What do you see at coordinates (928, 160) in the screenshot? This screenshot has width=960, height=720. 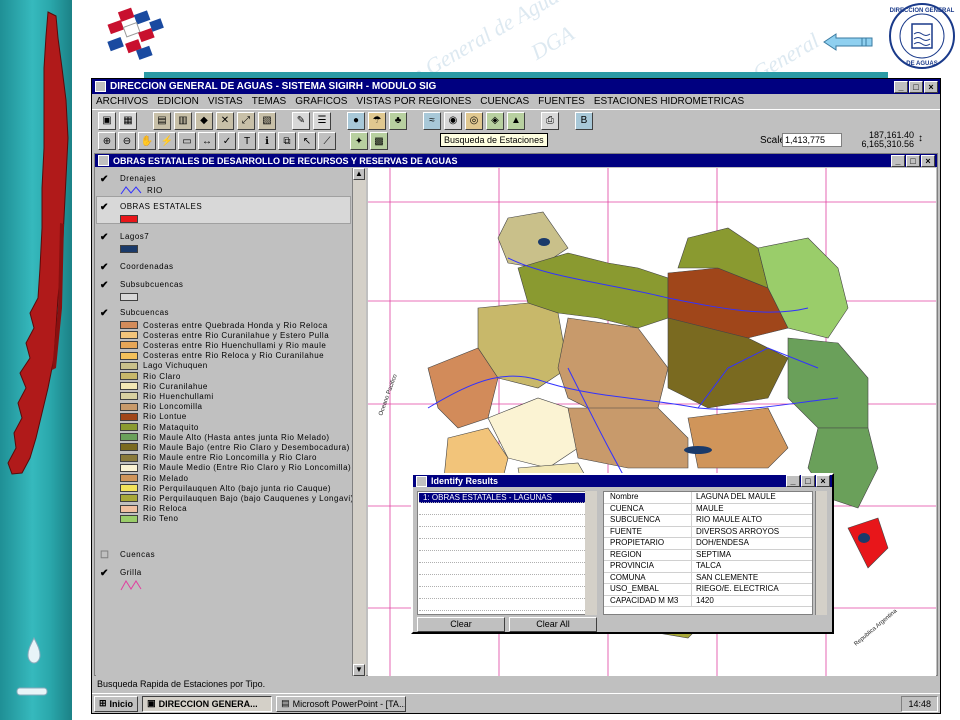 I see `doc-close-button: ×` at bounding box center [928, 160].